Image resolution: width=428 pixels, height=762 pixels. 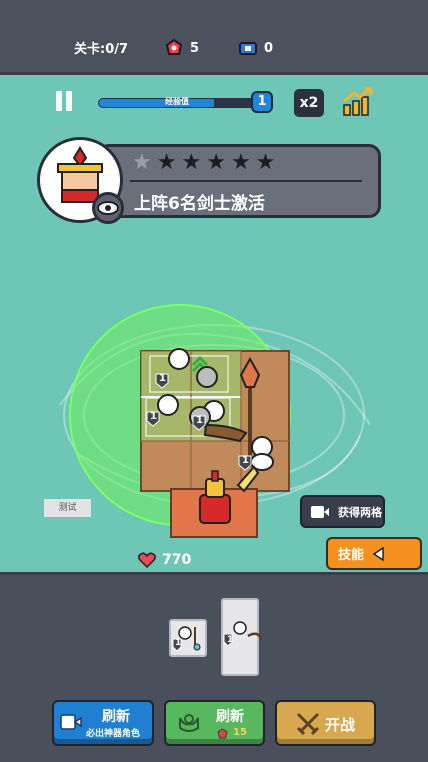 What do you see at coordinates (59, 101) in the screenshot?
I see `pause-icon` at bounding box center [59, 101].